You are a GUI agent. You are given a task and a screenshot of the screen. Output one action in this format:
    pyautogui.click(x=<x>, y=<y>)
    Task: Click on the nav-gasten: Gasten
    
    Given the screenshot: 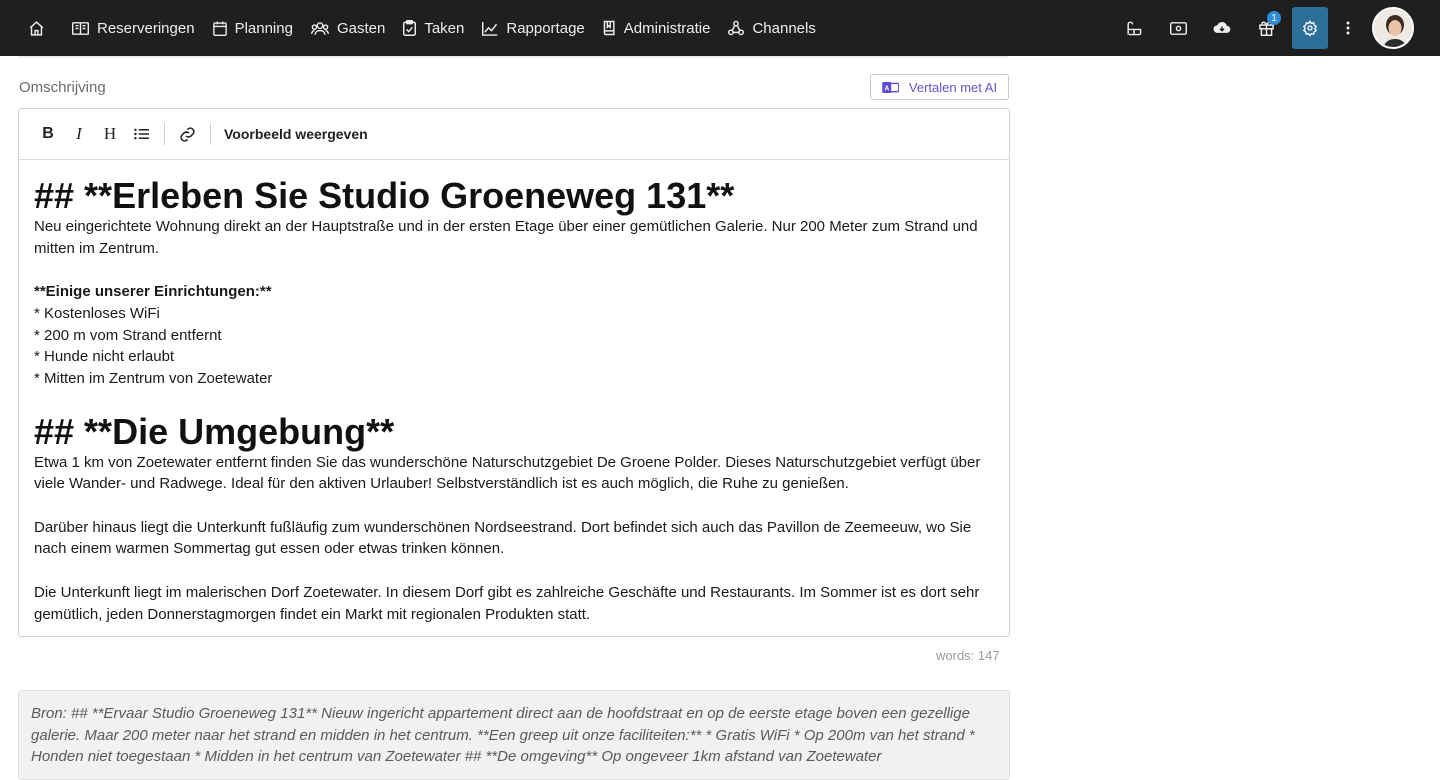 What is the action you would take?
    pyautogui.click(x=348, y=28)
    